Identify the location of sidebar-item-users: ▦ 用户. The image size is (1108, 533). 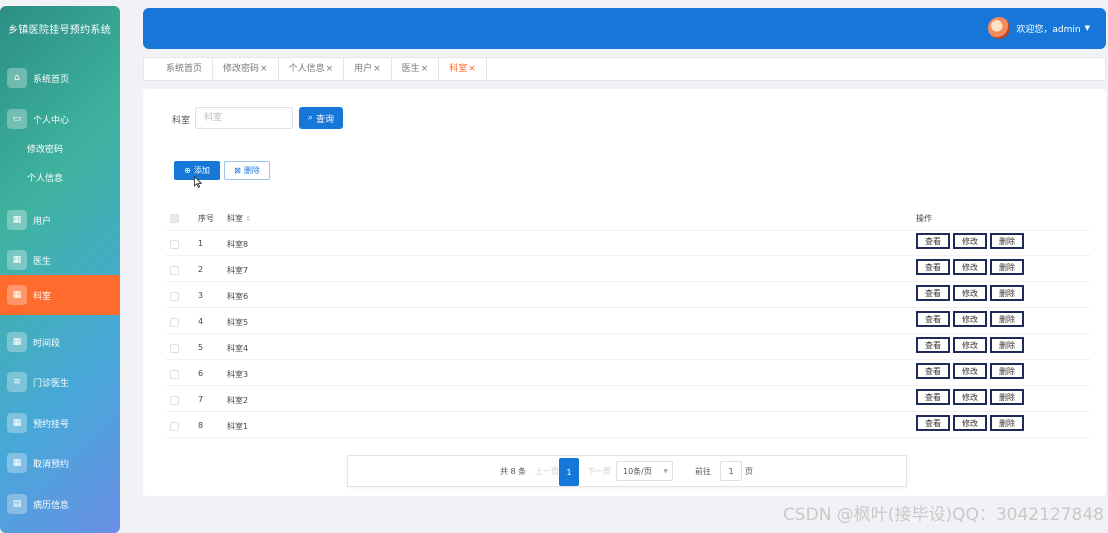
(60, 220).